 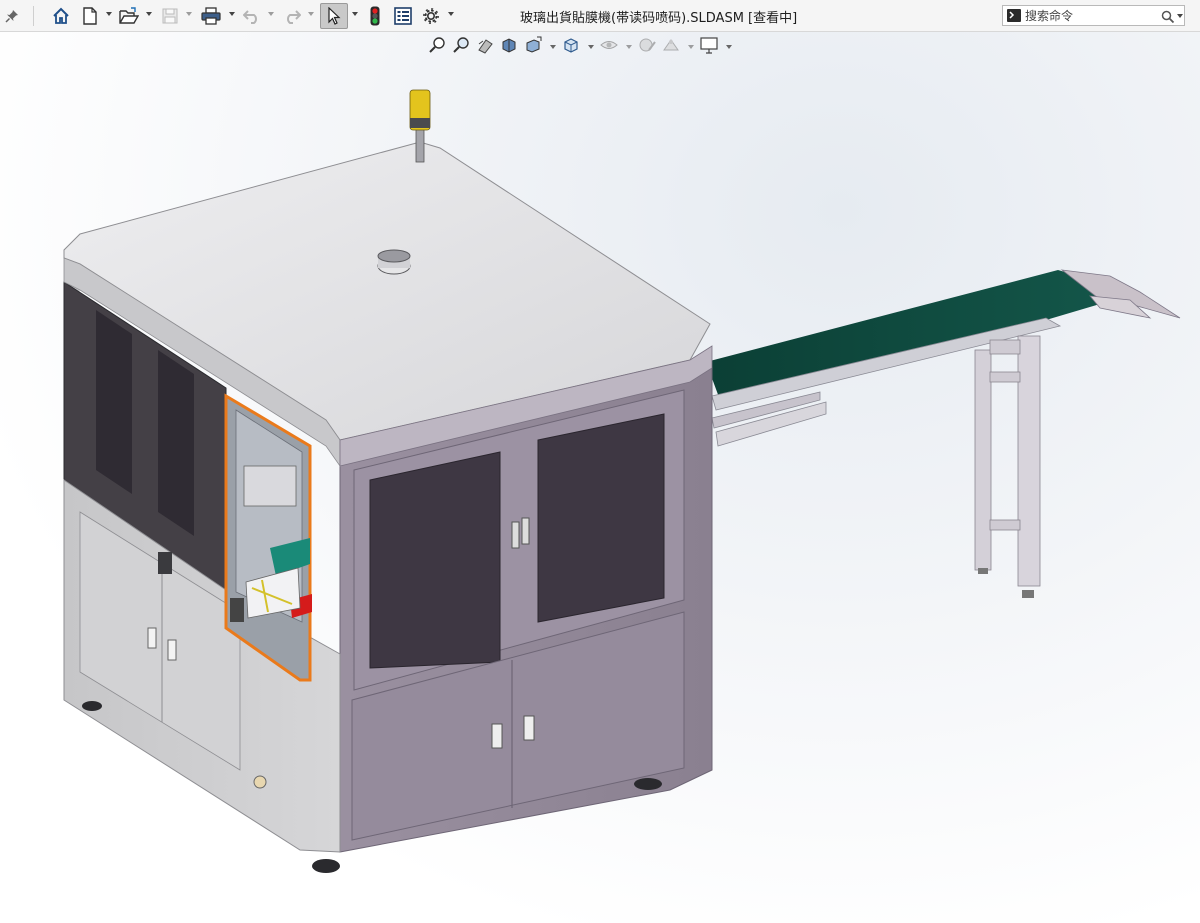 What do you see at coordinates (439, 47) in the screenshot?
I see `zoom-to-fit-icon` at bounding box center [439, 47].